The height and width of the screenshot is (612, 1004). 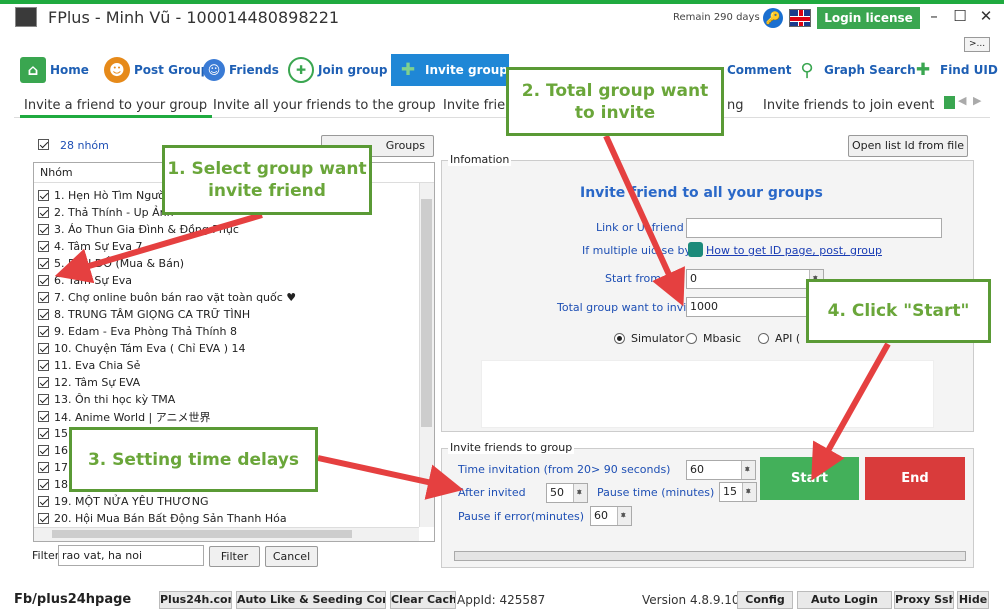 What do you see at coordinates (611, 516) in the screenshot?
I see `pause-error-input: 60` at bounding box center [611, 516].